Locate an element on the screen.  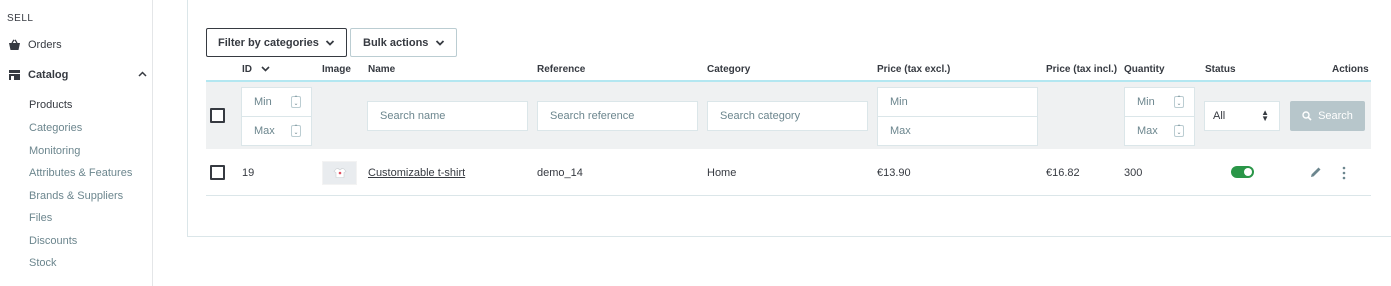
sidebar-item-categories: Categories is located at coordinates (55, 128).